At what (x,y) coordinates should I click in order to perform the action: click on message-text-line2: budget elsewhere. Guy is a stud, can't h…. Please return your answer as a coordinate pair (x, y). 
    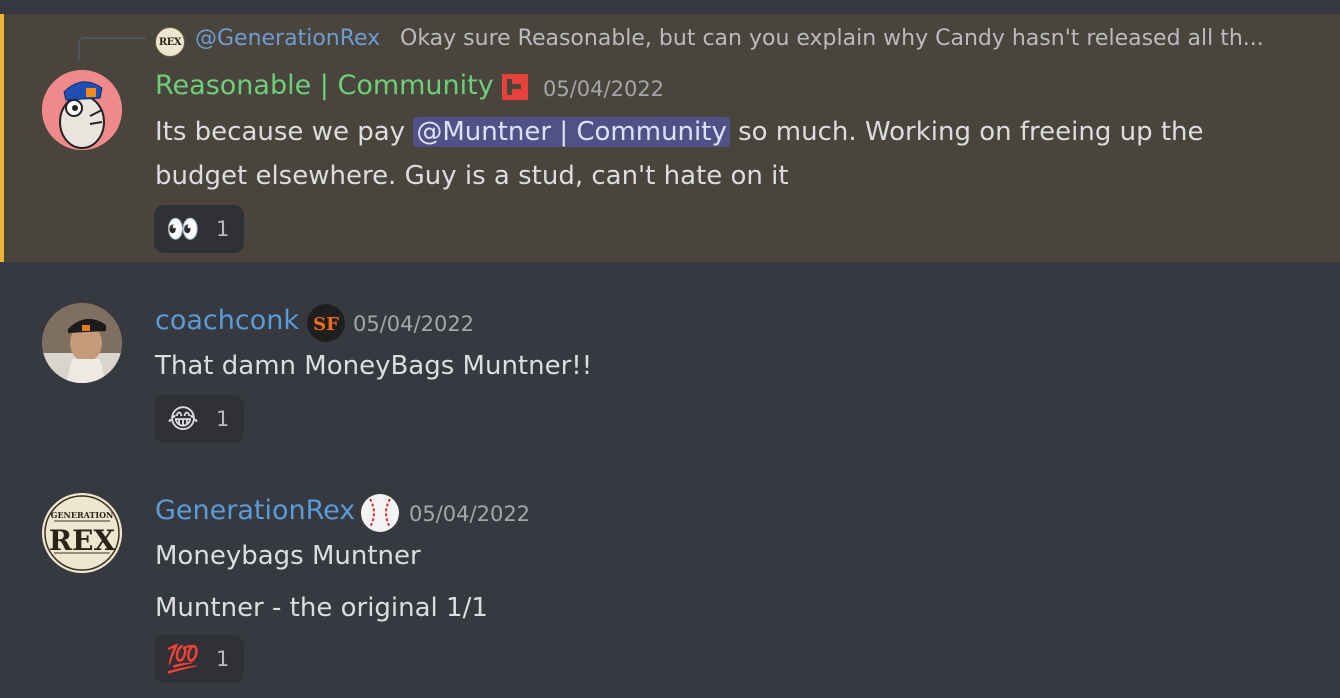
    Looking at the image, I should click on (472, 176).